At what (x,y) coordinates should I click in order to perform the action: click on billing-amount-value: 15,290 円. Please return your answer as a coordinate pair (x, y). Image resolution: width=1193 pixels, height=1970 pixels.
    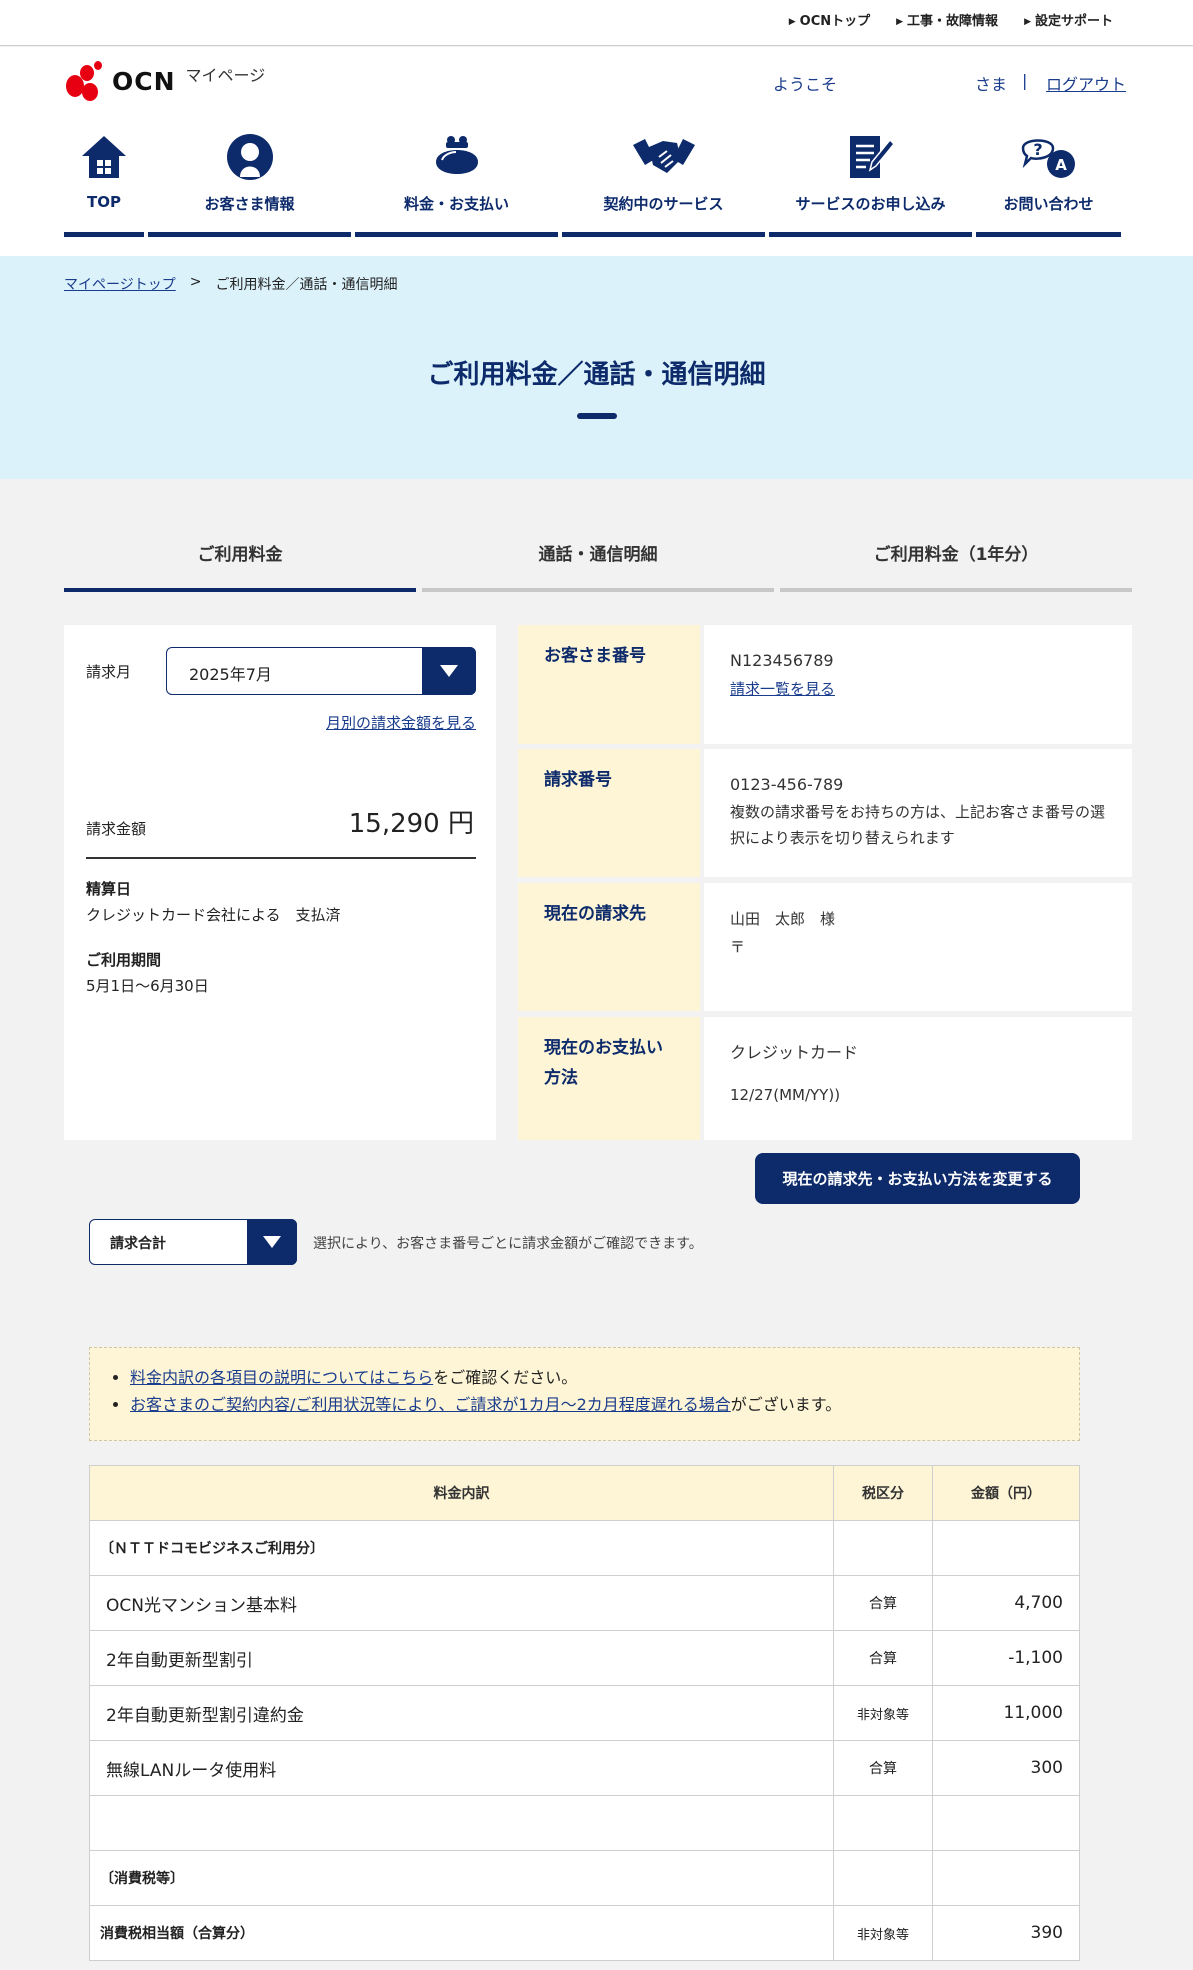
    Looking at the image, I should click on (411, 824).